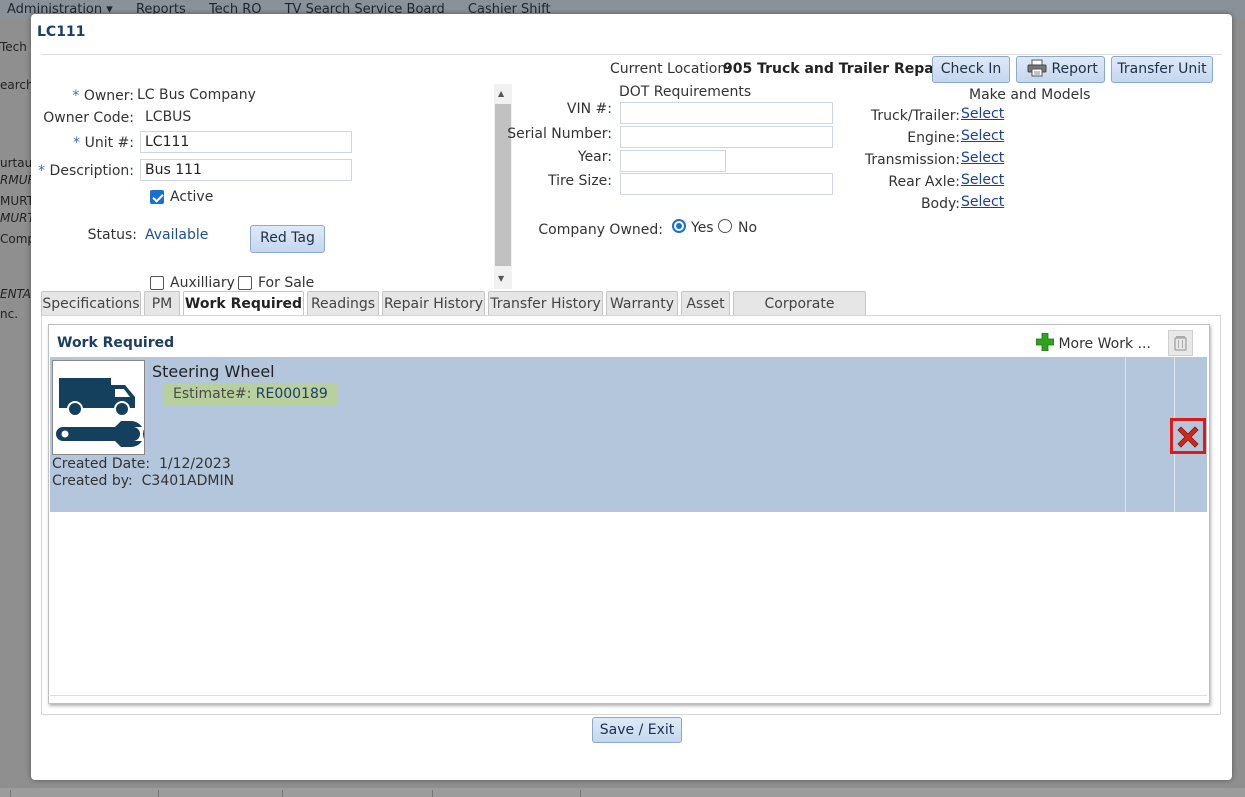  What do you see at coordinates (1162, 69) in the screenshot?
I see `transfer-unit-button: Transfer Unit` at bounding box center [1162, 69].